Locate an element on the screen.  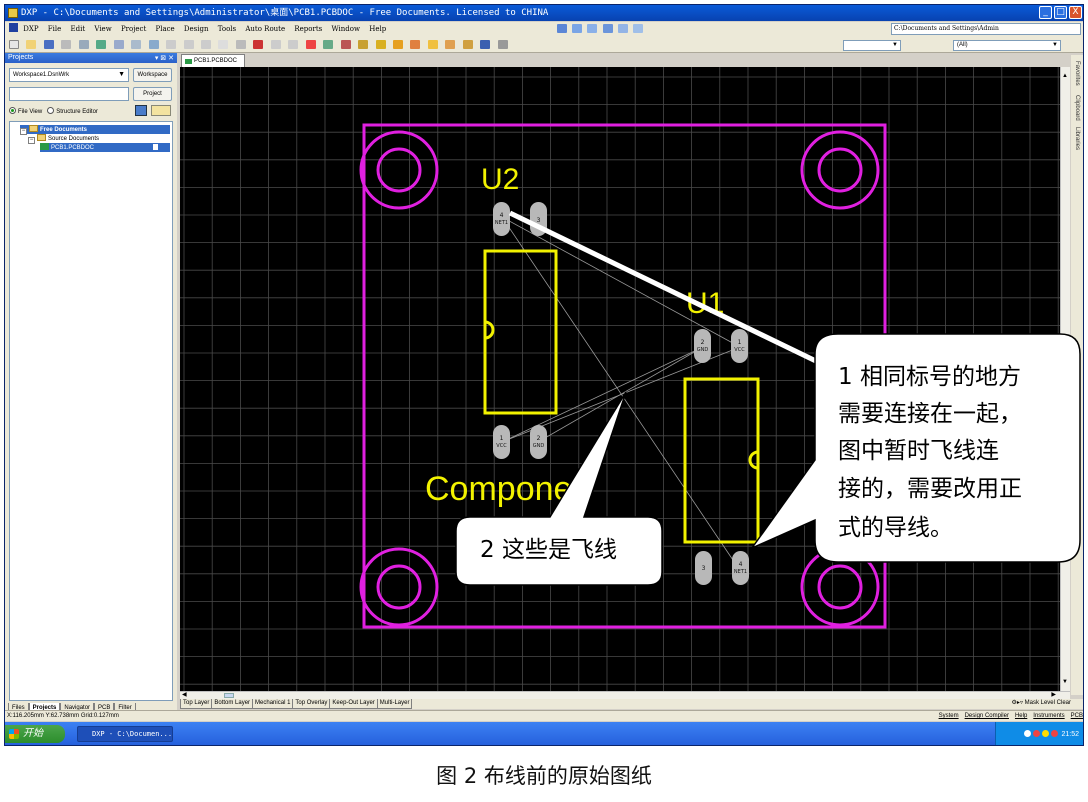
callout-1-line-1: 1 相同标号的地方 is located at coordinates (929, 377).